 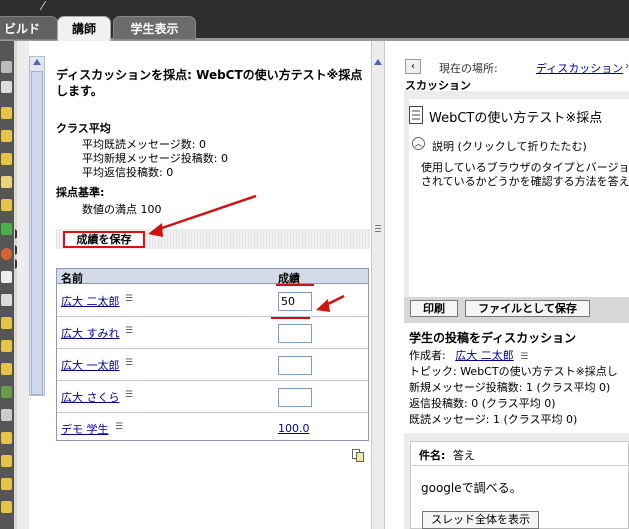 I want to click on topic-line: トピック: WebCTの使い方テスト※採点し, so click(x=513, y=371).